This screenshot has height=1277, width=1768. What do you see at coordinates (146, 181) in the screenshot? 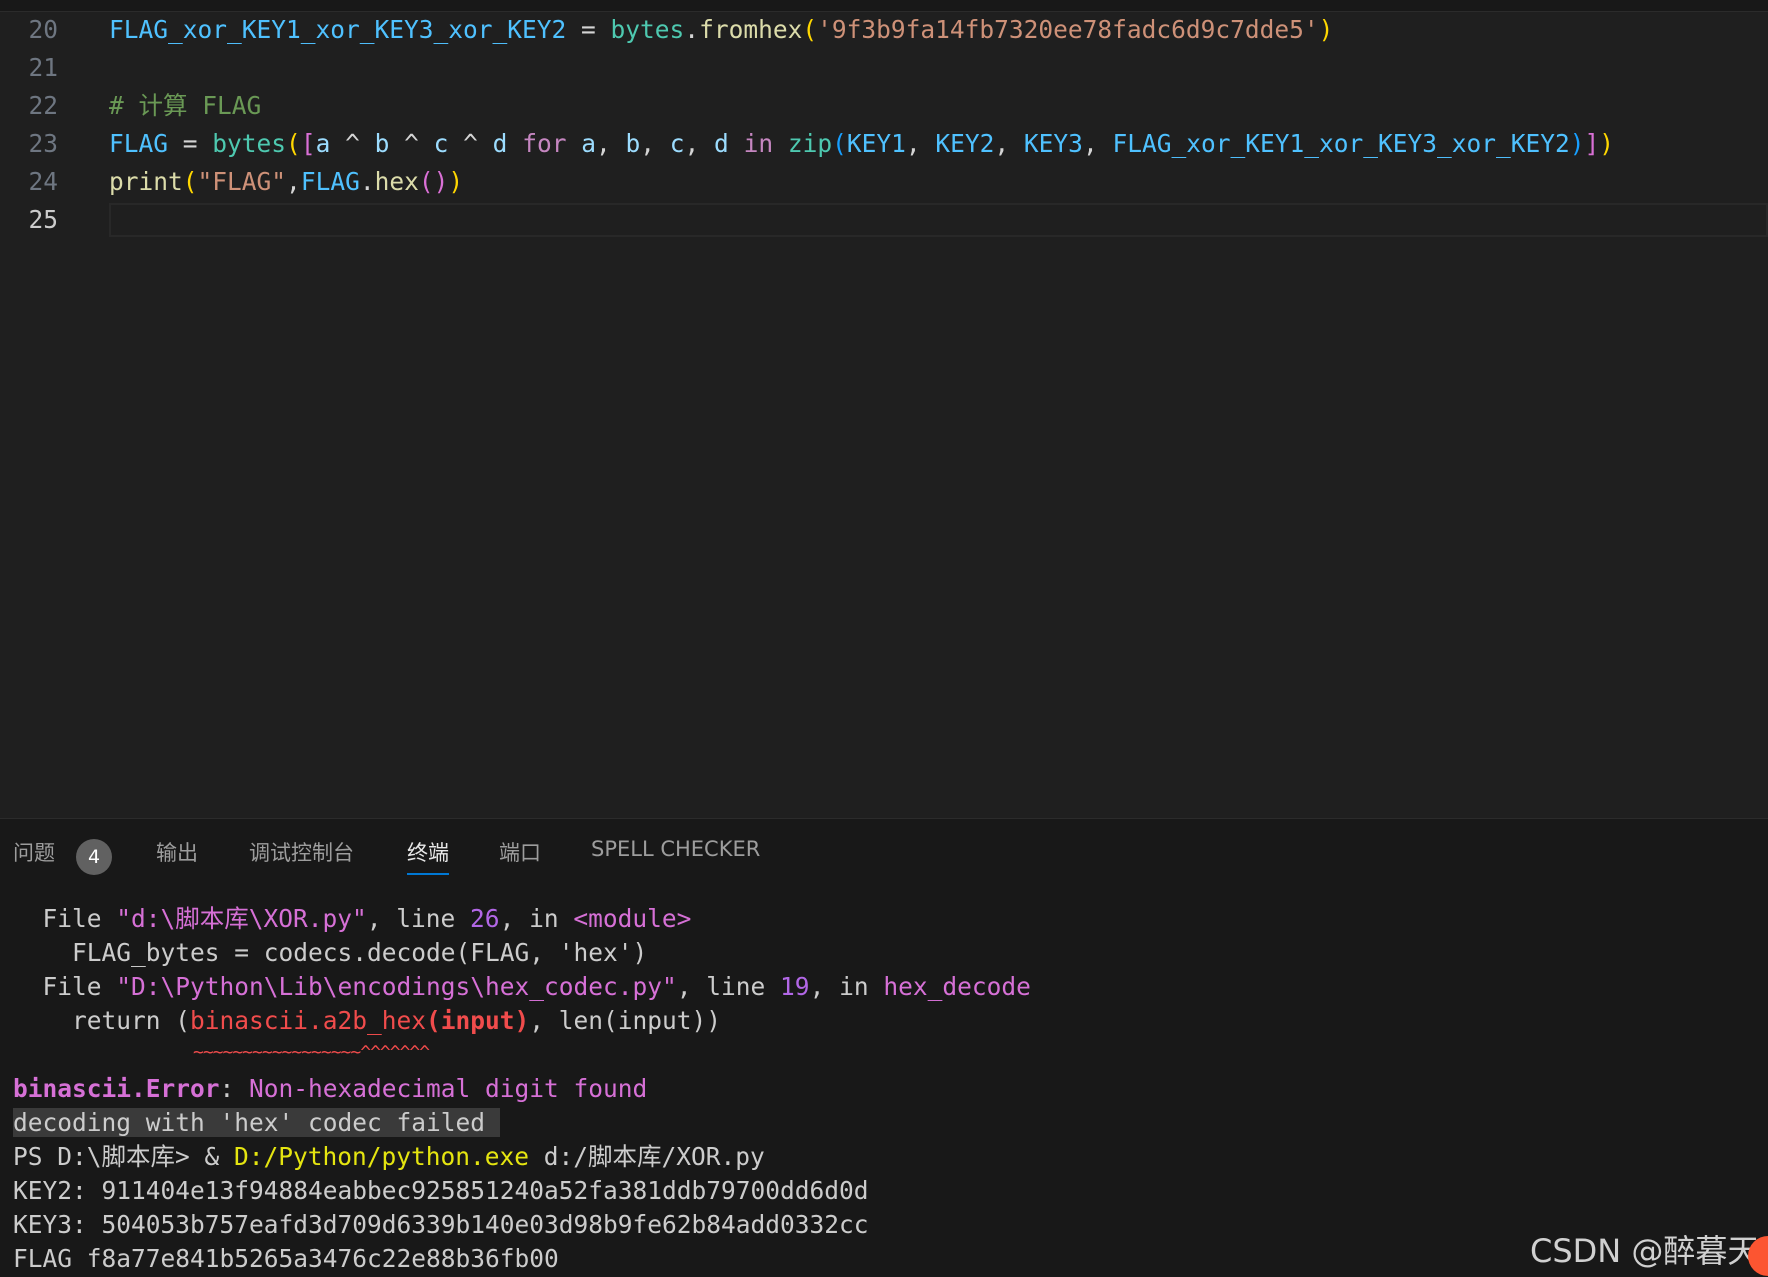
I see `code-token: print` at bounding box center [146, 181].